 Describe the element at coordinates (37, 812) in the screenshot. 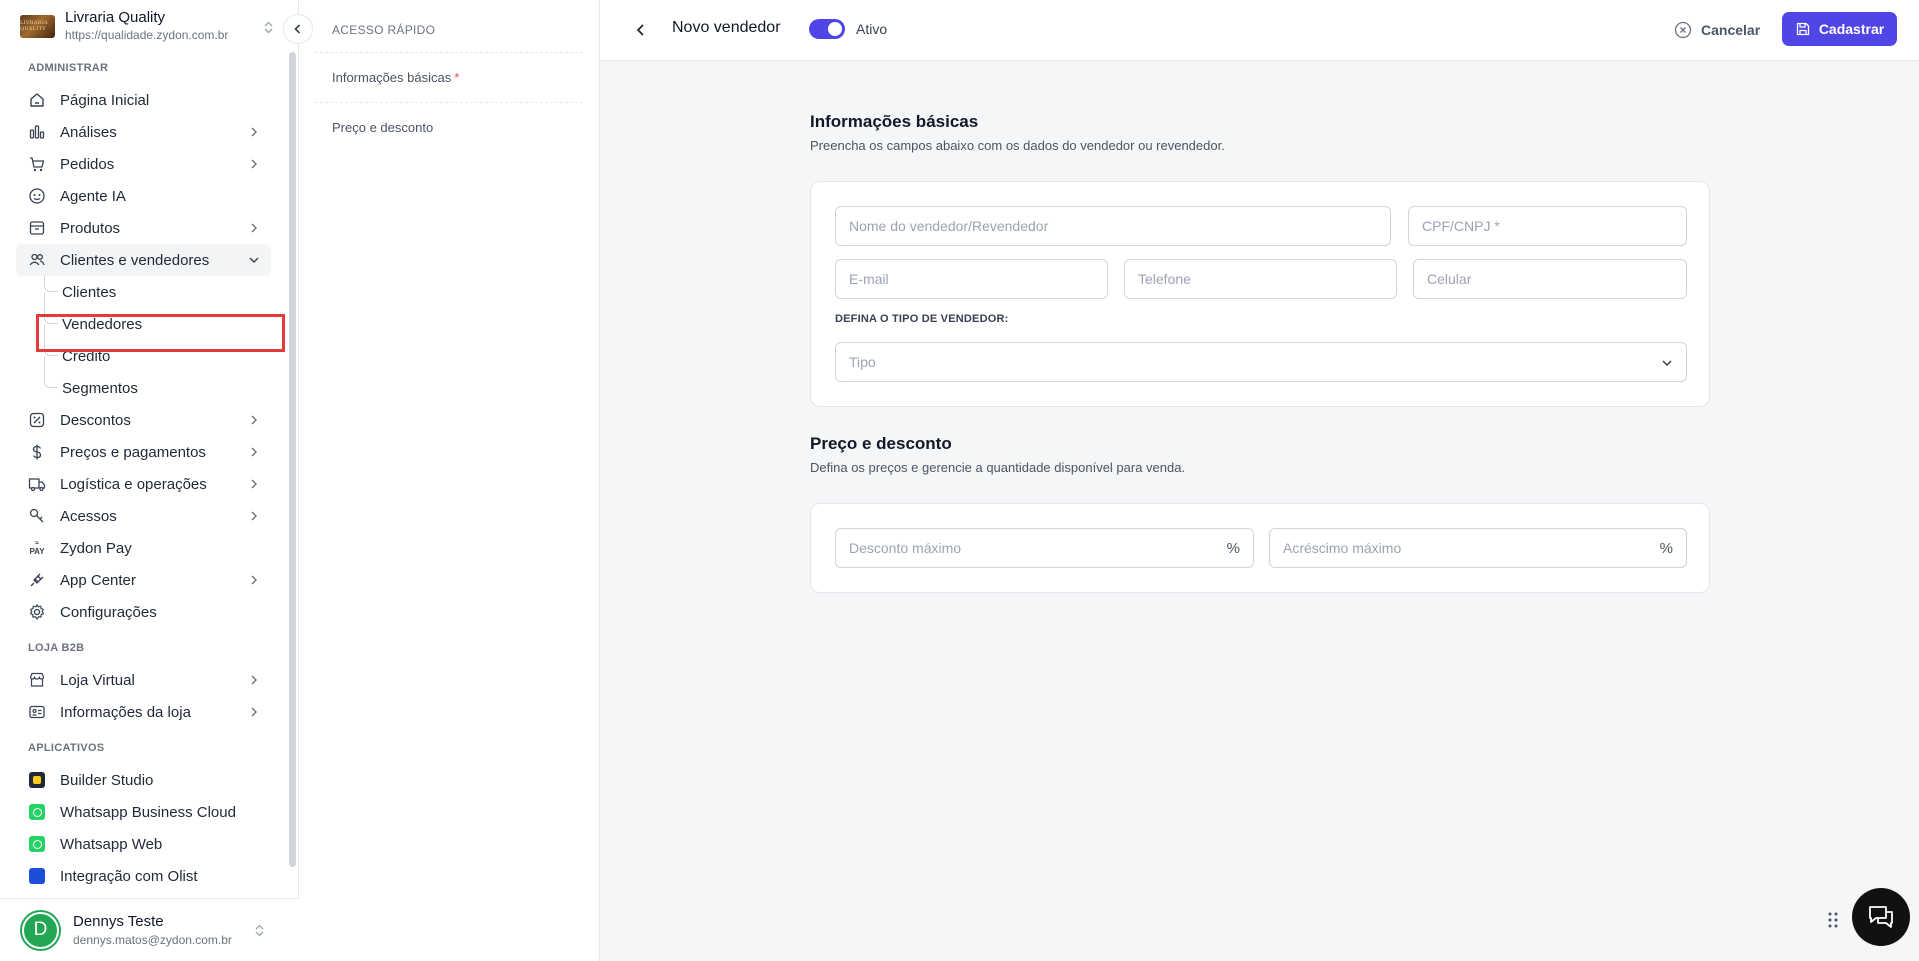

I see `whatsapp-icon` at that location.